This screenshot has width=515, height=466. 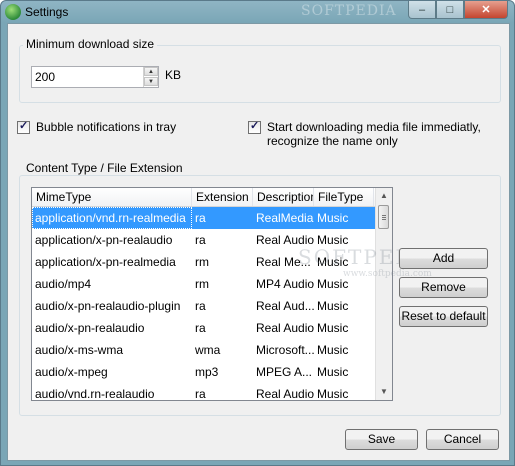 I want to click on mimetype-cell: application/x-pn-realaudio, so click(x=104, y=240).